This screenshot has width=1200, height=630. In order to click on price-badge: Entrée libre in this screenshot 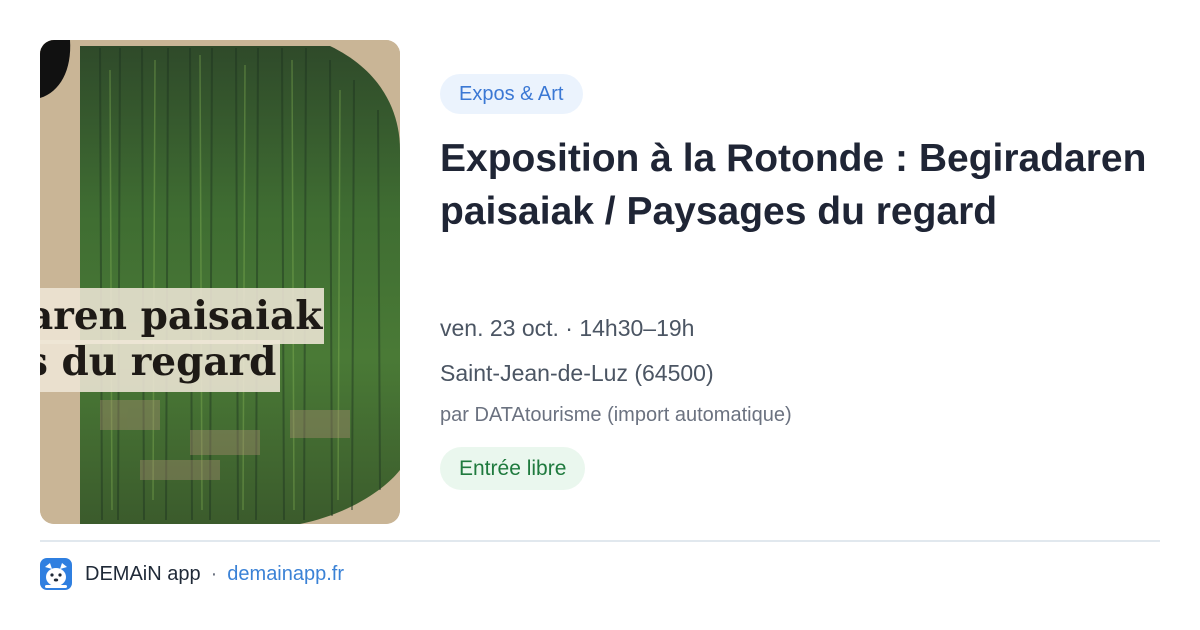, I will do `click(513, 468)`.